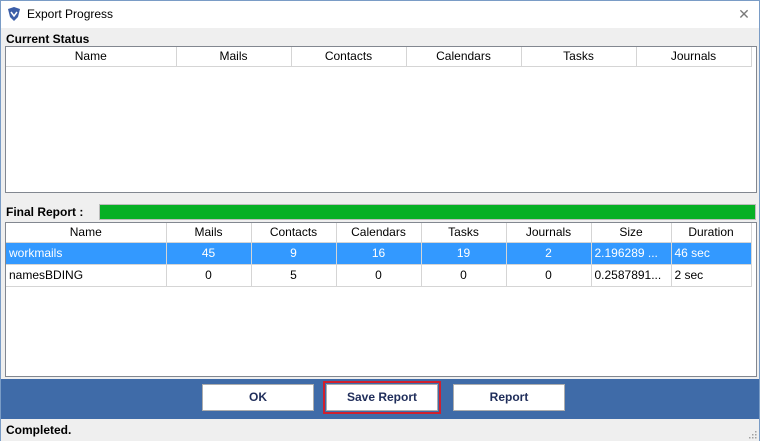  Describe the element at coordinates (45, 212) in the screenshot. I see `final-report-label: Final Report :` at that location.